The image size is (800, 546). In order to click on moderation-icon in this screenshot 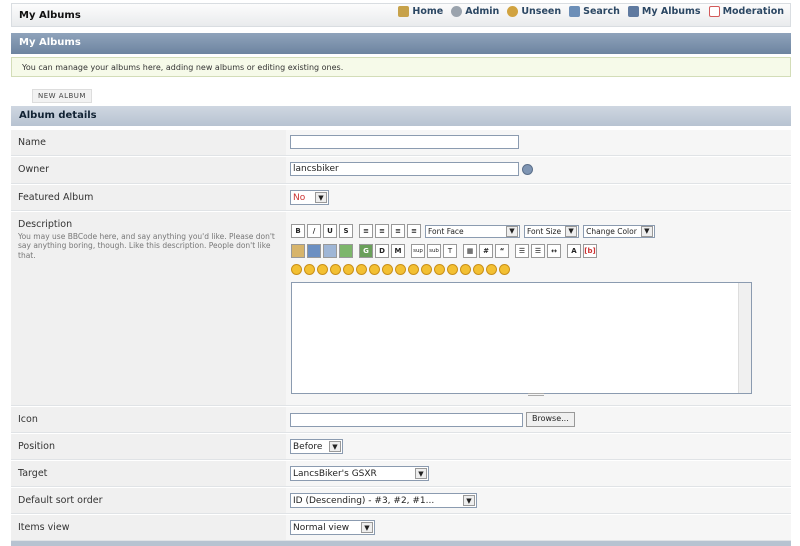, I will do `click(714, 11)`.